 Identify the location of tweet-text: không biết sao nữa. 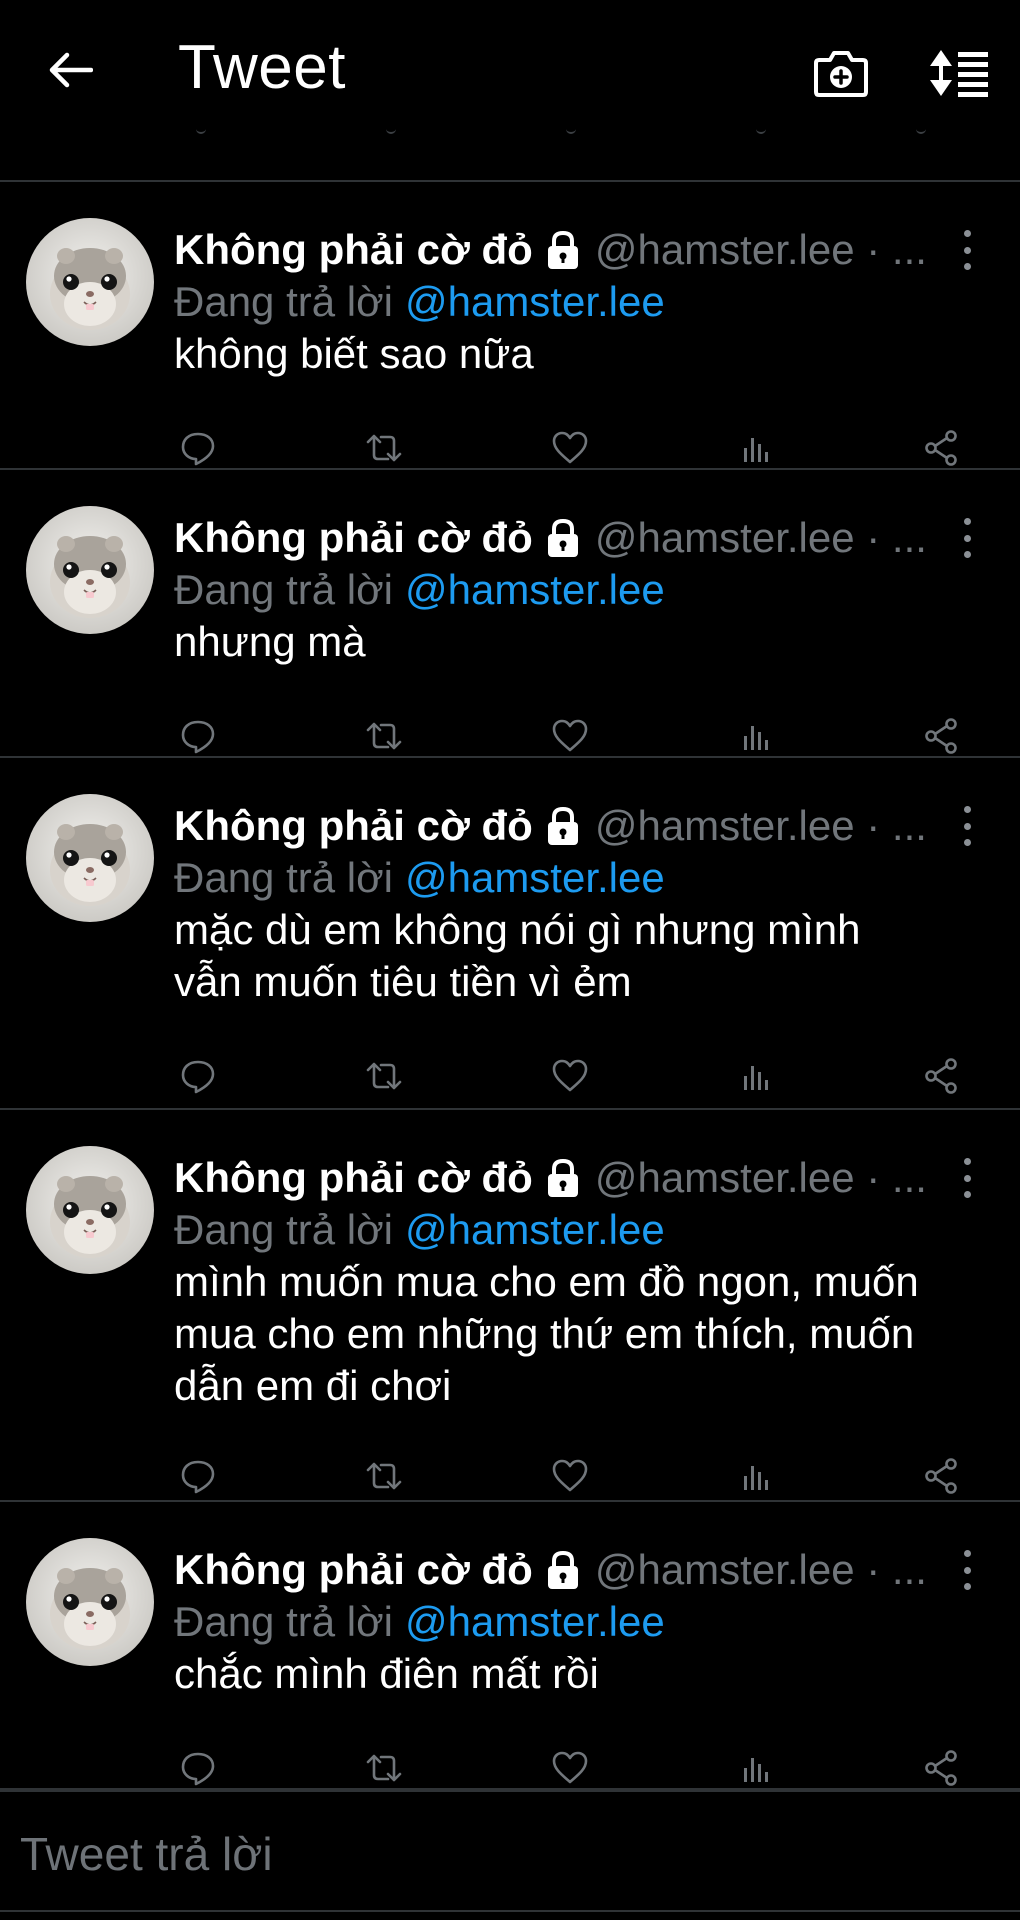
(584, 354).